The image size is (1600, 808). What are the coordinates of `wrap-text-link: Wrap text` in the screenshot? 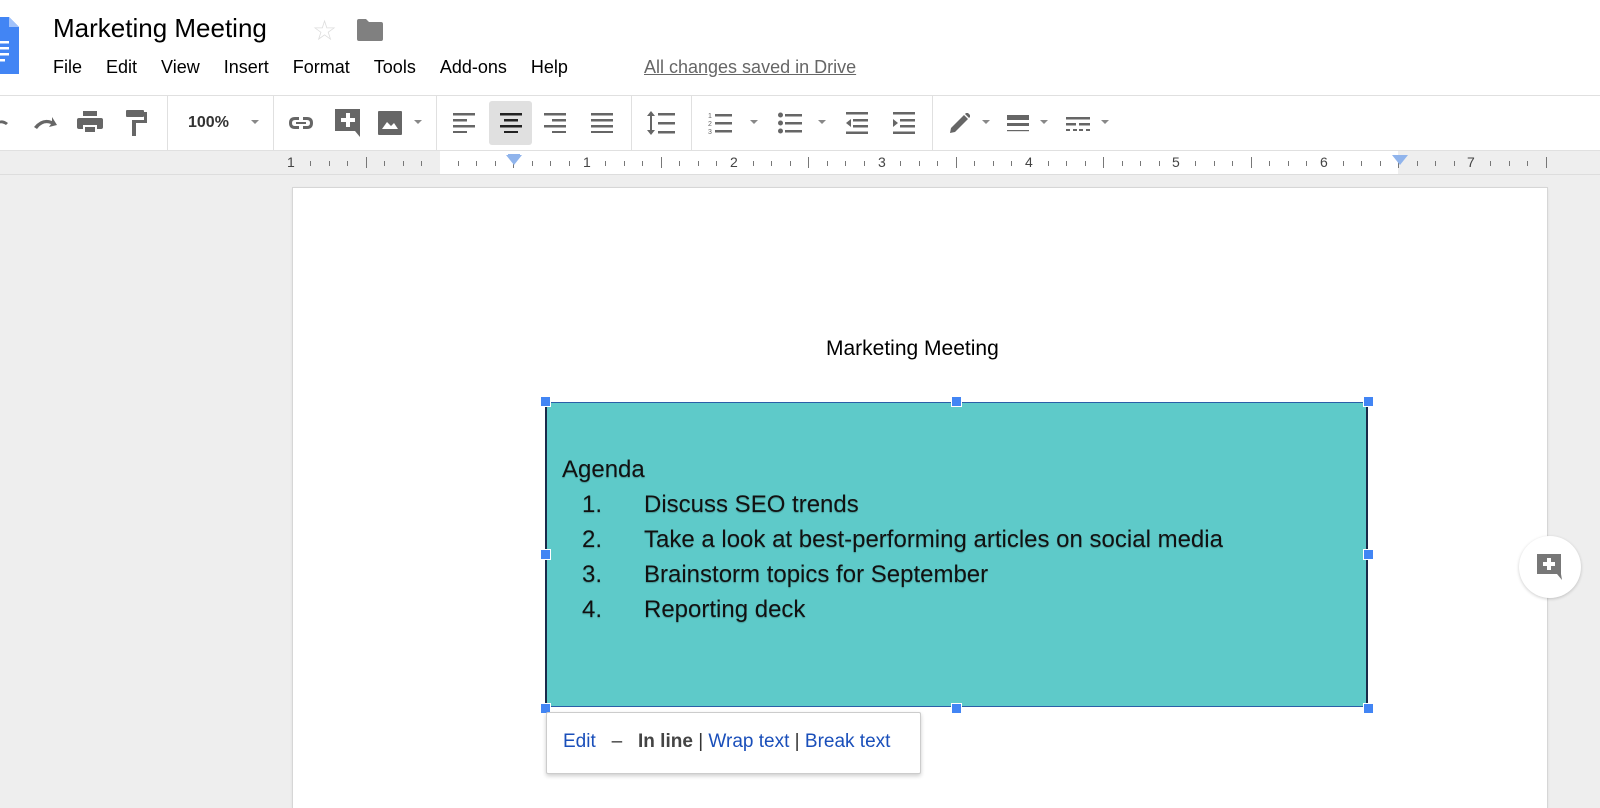 It's located at (748, 741).